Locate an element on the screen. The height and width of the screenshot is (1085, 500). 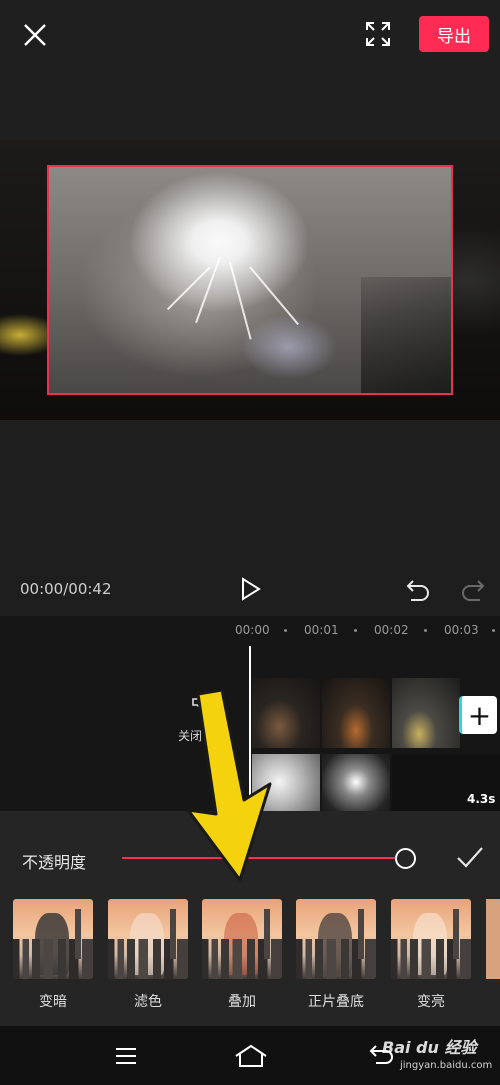
tick-label: 00:02 is located at coordinates (391, 630).